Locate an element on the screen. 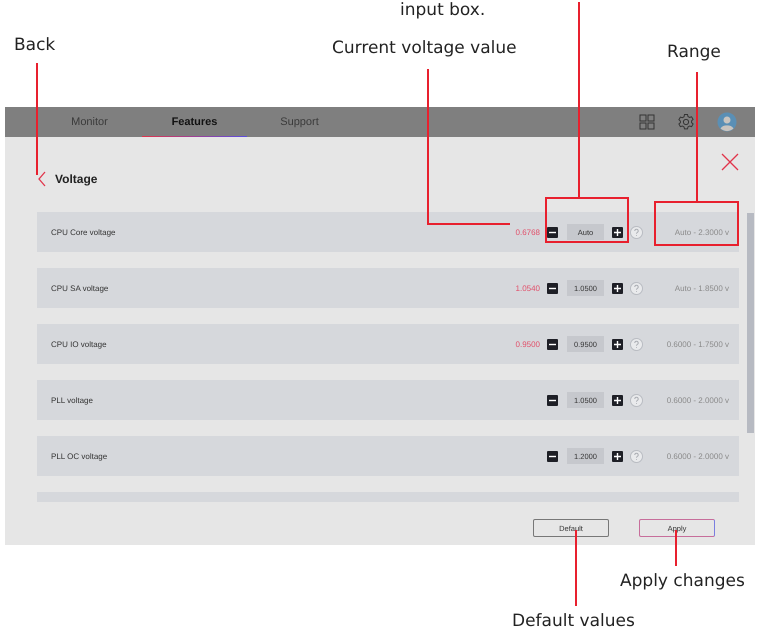 The width and height of the screenshot is (758, 633). range-text: Auto - 2.3000 v is located at coordinates (701, 232).